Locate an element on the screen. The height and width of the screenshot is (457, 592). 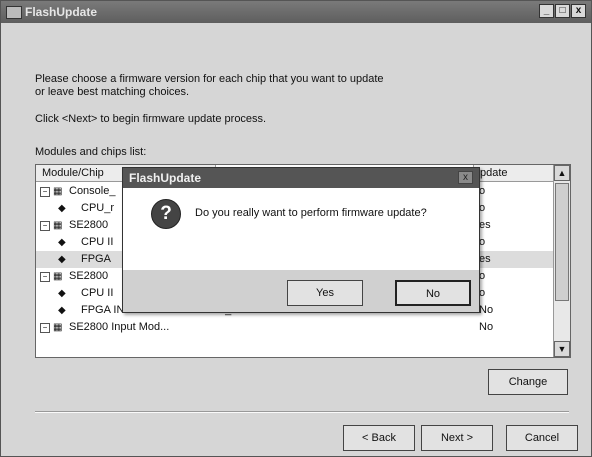
app-icon is located at coordinates (14, 12).